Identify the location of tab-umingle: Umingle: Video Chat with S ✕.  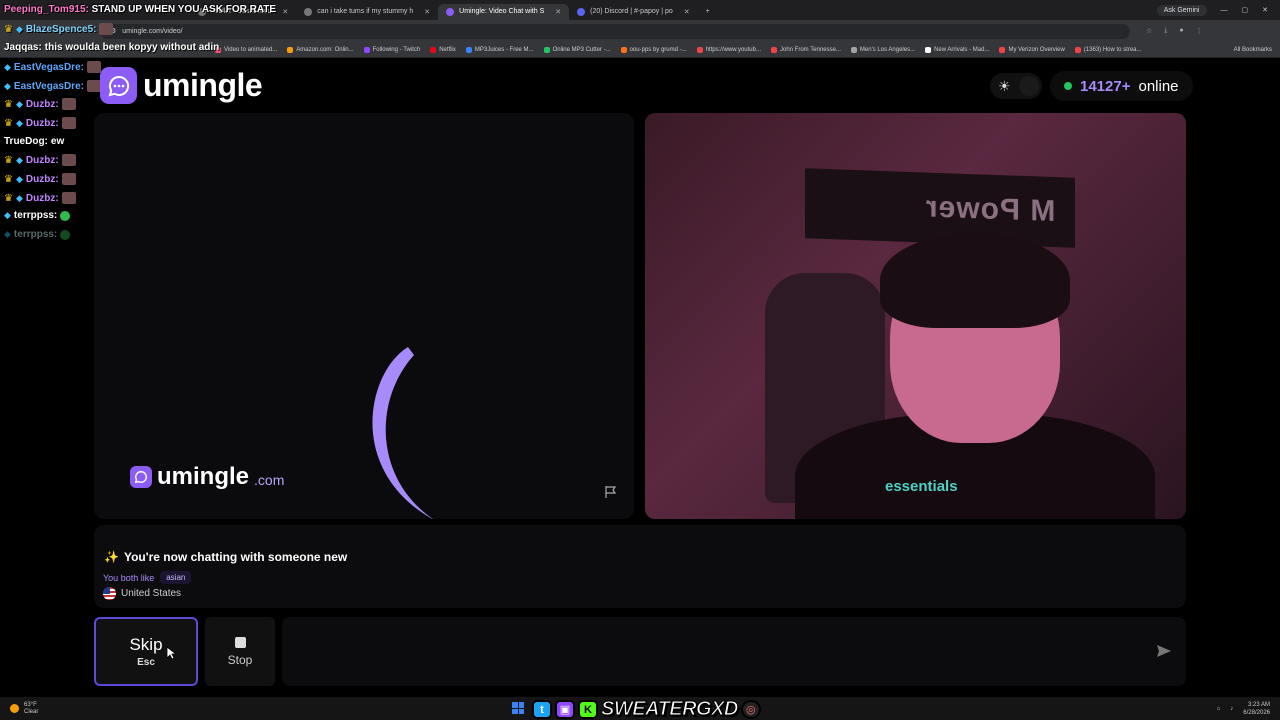
(504, 11).